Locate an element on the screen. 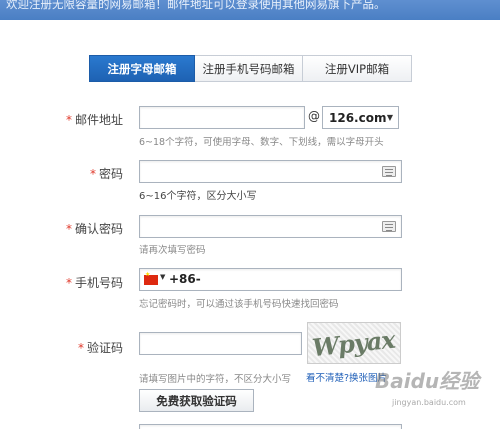 This screenshot has width=500, height=429. get-sms-code-button: 免费获取验证码 is located at coordinates (196, 400).